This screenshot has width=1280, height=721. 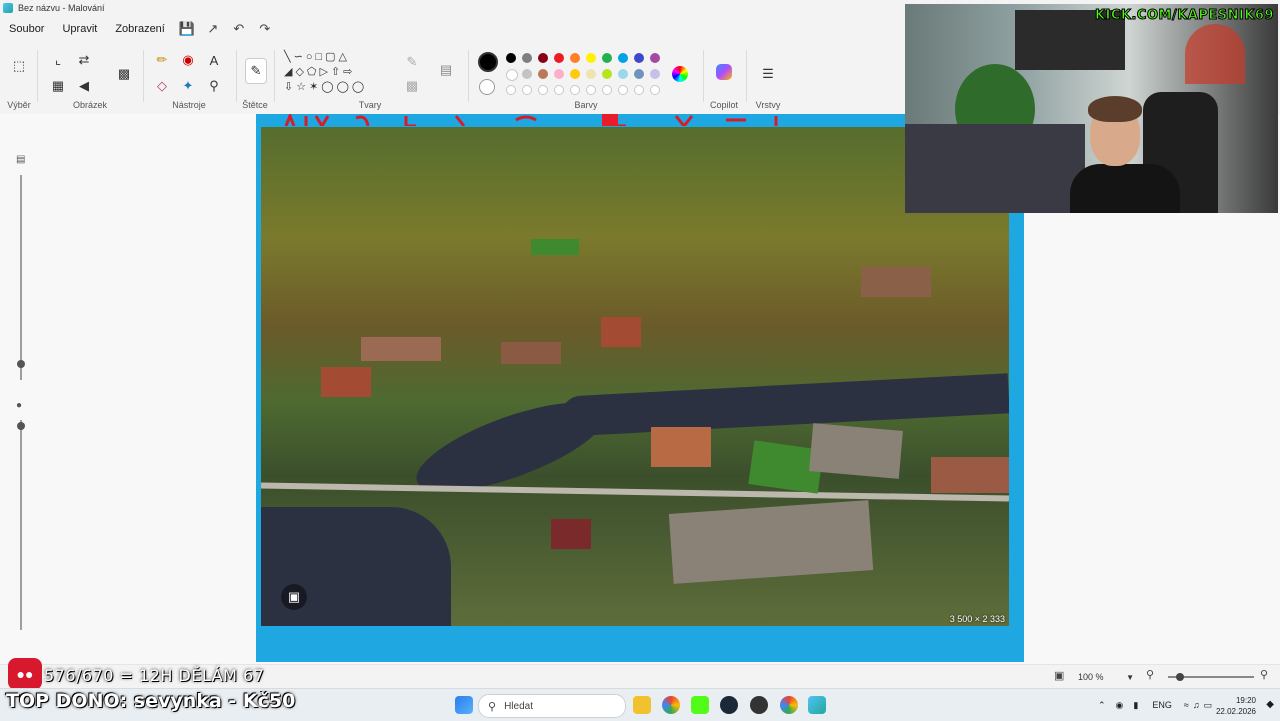 What do you see at coordinates (1102, 705) in the screenshot?
I see `chevron-up-icon: ⌃` at bounding box center [1102, 705].